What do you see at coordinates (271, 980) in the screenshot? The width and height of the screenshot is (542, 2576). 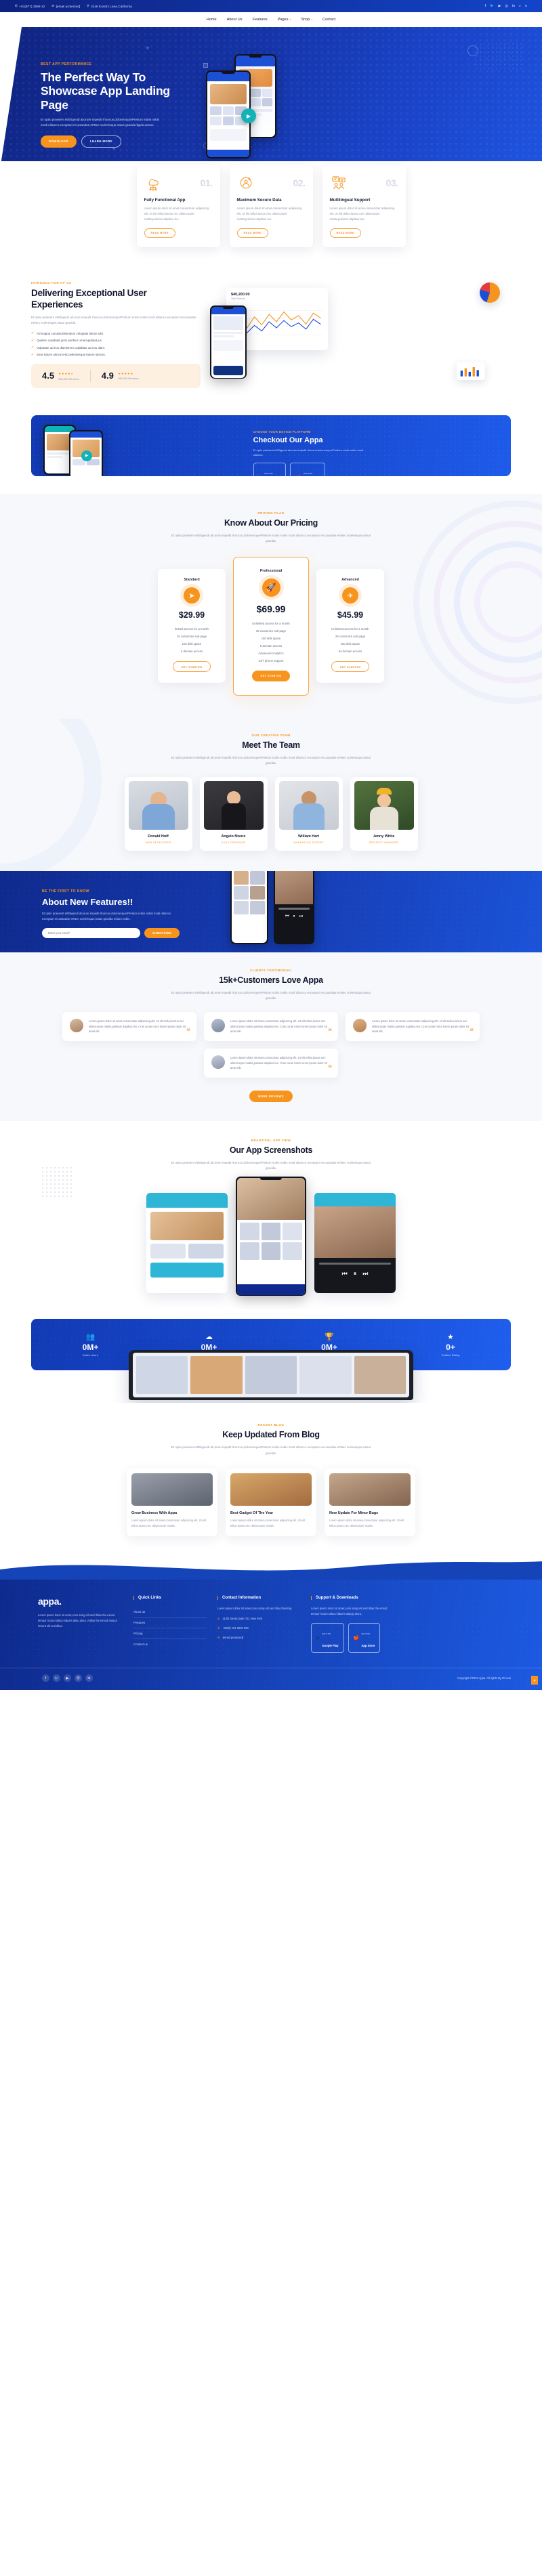 I see `testimonials-title: 15k+Customers Love Appa` at bounding box center [271, 980].